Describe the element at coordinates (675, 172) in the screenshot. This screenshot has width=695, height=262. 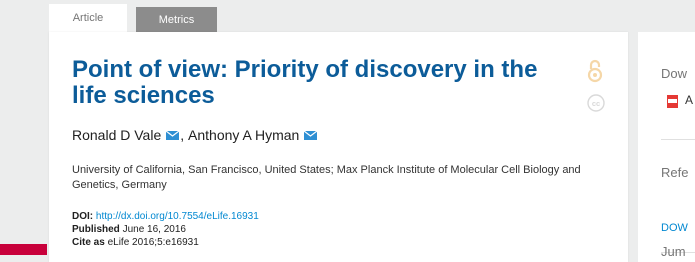
I see `references-heading: Refe` at that location.